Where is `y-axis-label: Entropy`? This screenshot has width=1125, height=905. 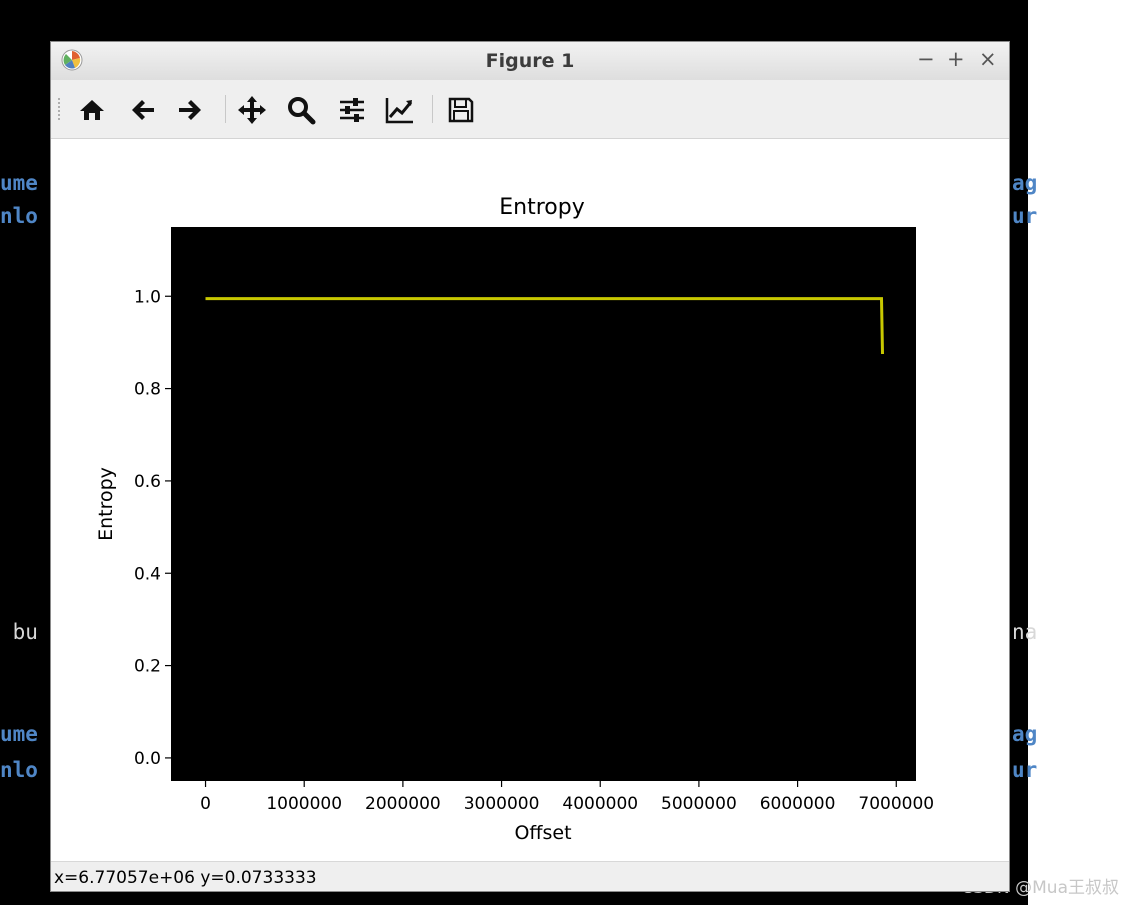
y-axis-label: Entropy is located at coordinates (106, 504).